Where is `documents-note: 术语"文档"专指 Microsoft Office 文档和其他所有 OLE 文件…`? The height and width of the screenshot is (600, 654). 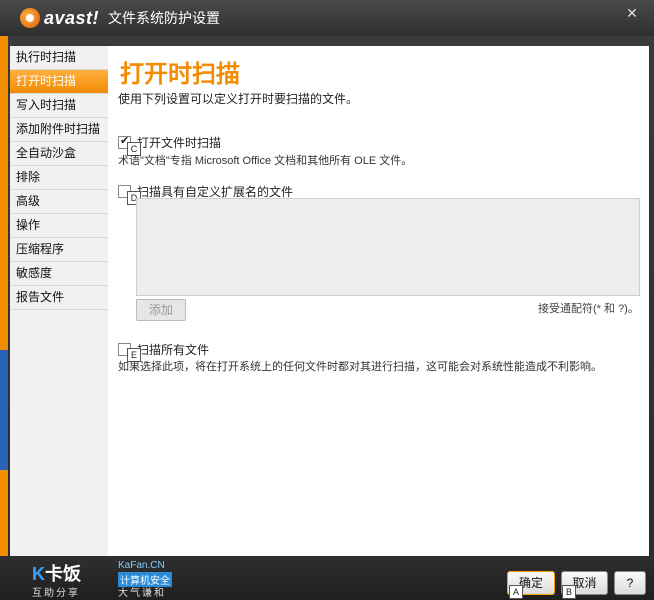
documents-note: 术语"文档"专指 Microsoft Office 文档和其他所有 OLE 文件… is located at coordinates (265, 161).